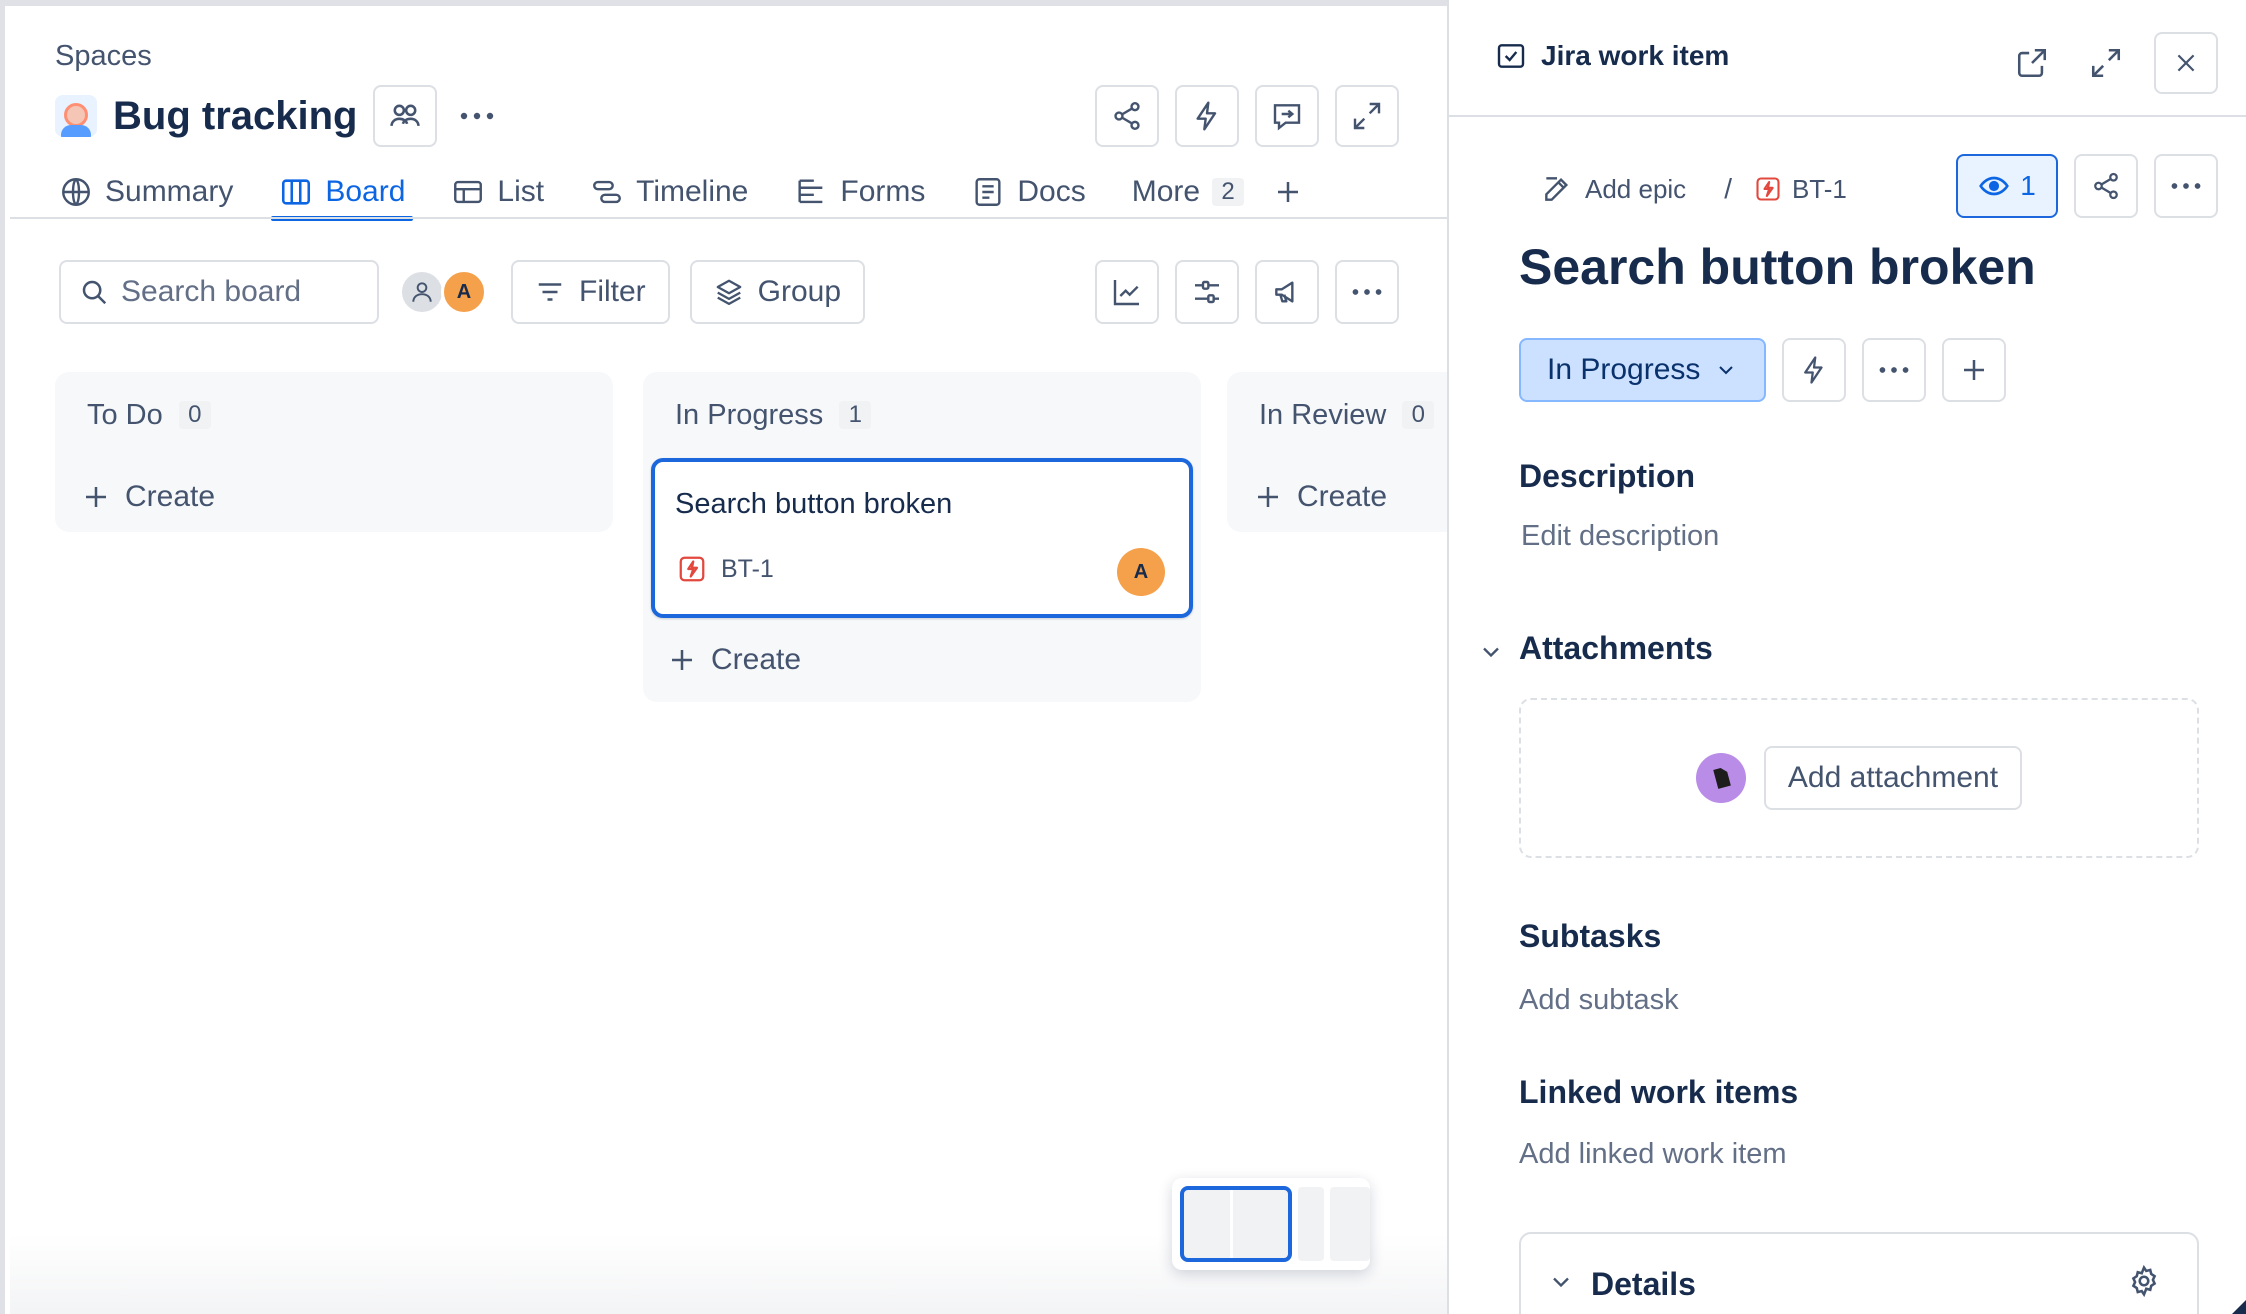 Image resolution: width=2246 pixels, height=1314 pixels. I want to click on status-row: In Progress, so click(1763, 370).